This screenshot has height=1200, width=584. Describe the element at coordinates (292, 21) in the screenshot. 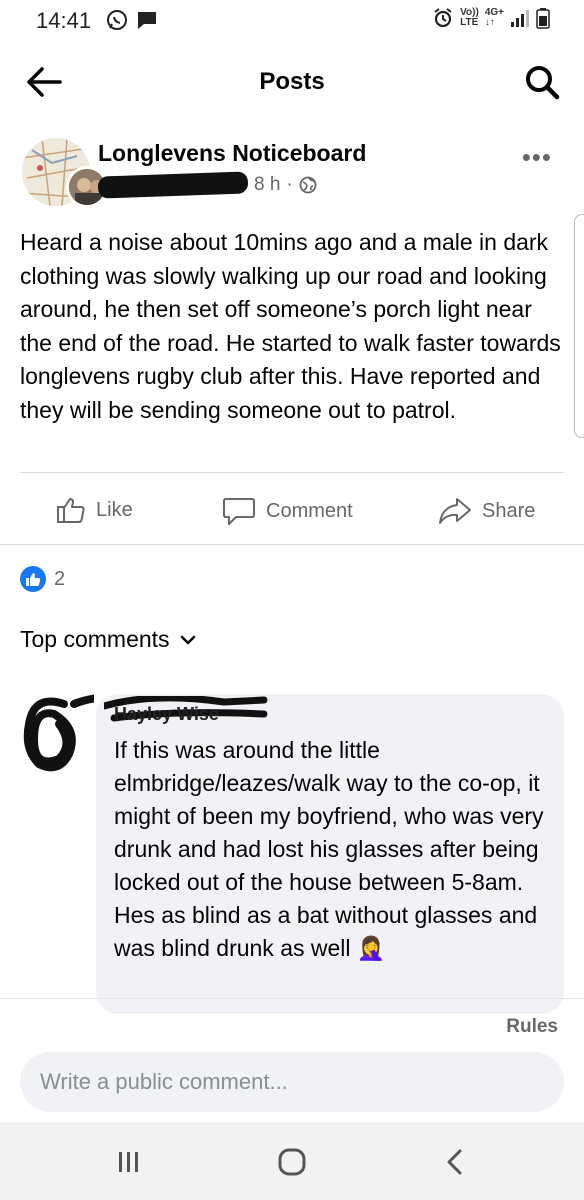

I see `status-bar: 14:41 Vo)) LTE 4G+ ↓↑` at that location.